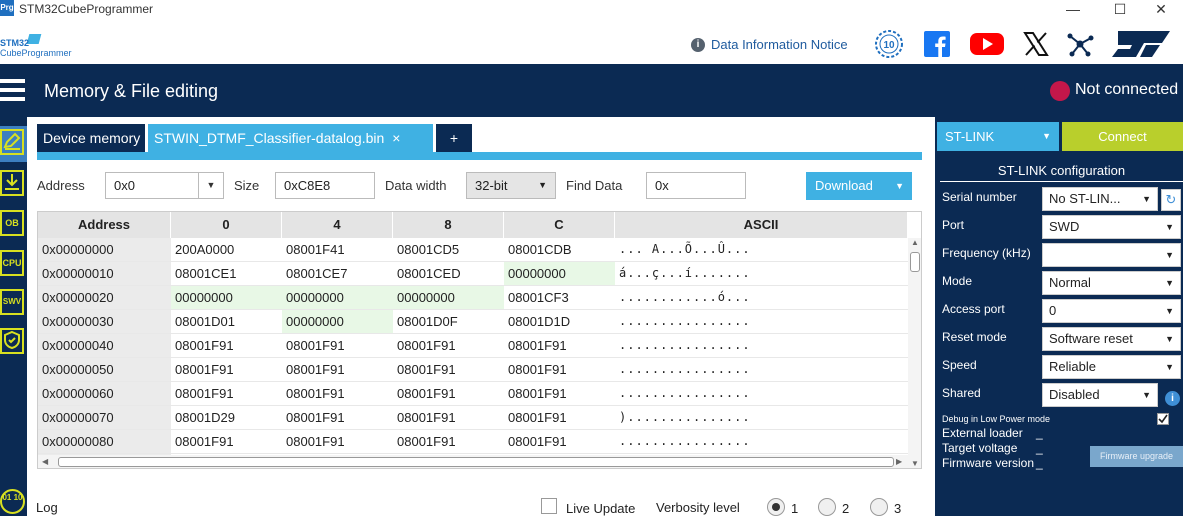  Describe the element at coordinates (1111, 339) in the screenshot. I see `config-select: Software reset ▼` at that location.